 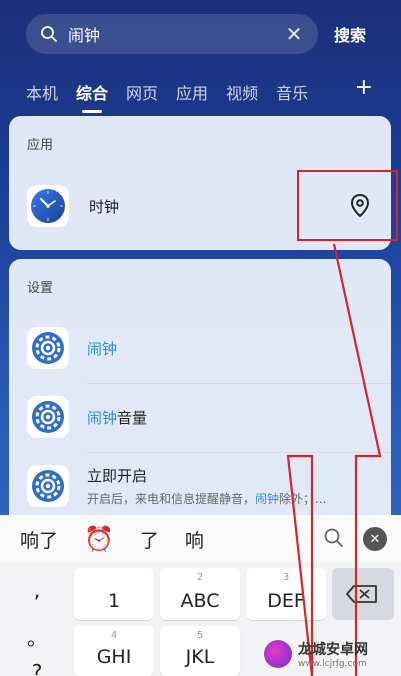 I want to click on app-label-clock: 时钟, so click(x=104, y=206).